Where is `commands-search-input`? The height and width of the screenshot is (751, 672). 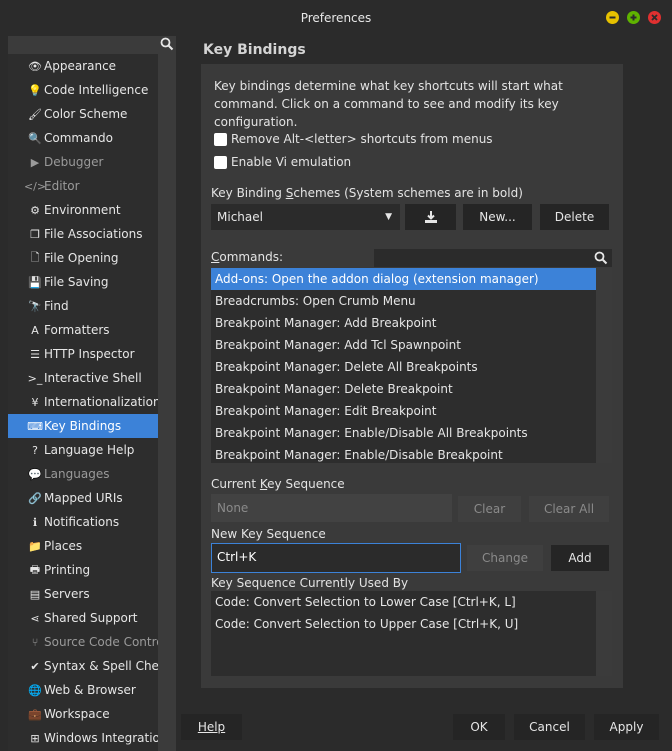
commands-search-input is located at coordinates (493, 258).